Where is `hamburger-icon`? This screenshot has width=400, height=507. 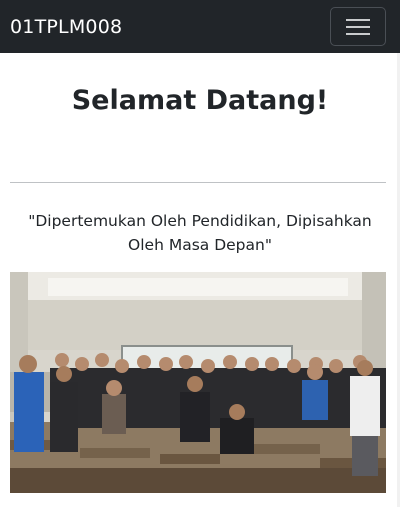 hamburger-icon is located at coordinates (358, 26).